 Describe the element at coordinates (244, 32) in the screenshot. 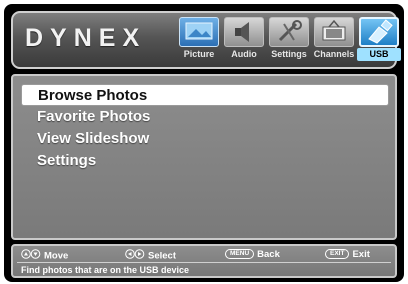

I see `audio-icon` at that location.